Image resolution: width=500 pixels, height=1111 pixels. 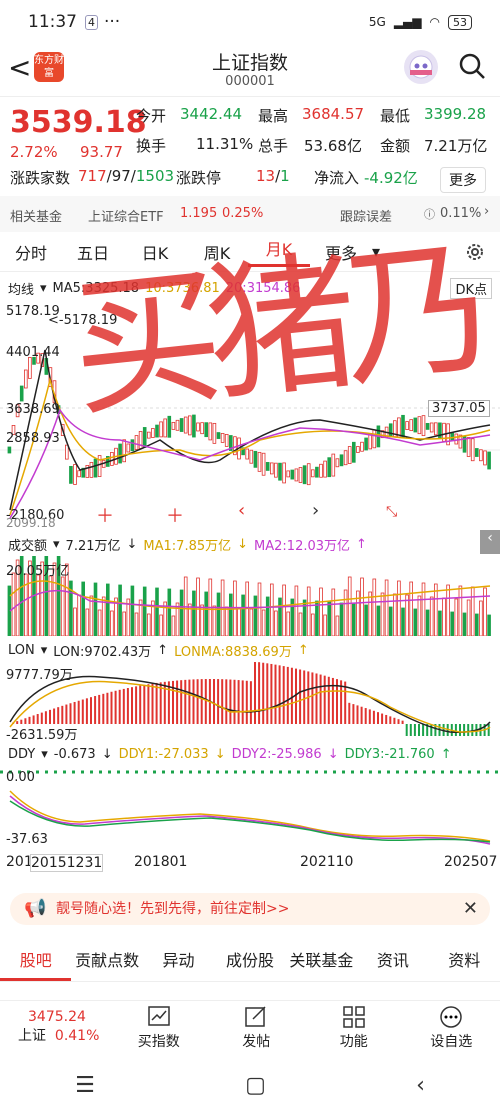 I want to click on buy-index-button: 买指数, so click(x=159, y=1028).